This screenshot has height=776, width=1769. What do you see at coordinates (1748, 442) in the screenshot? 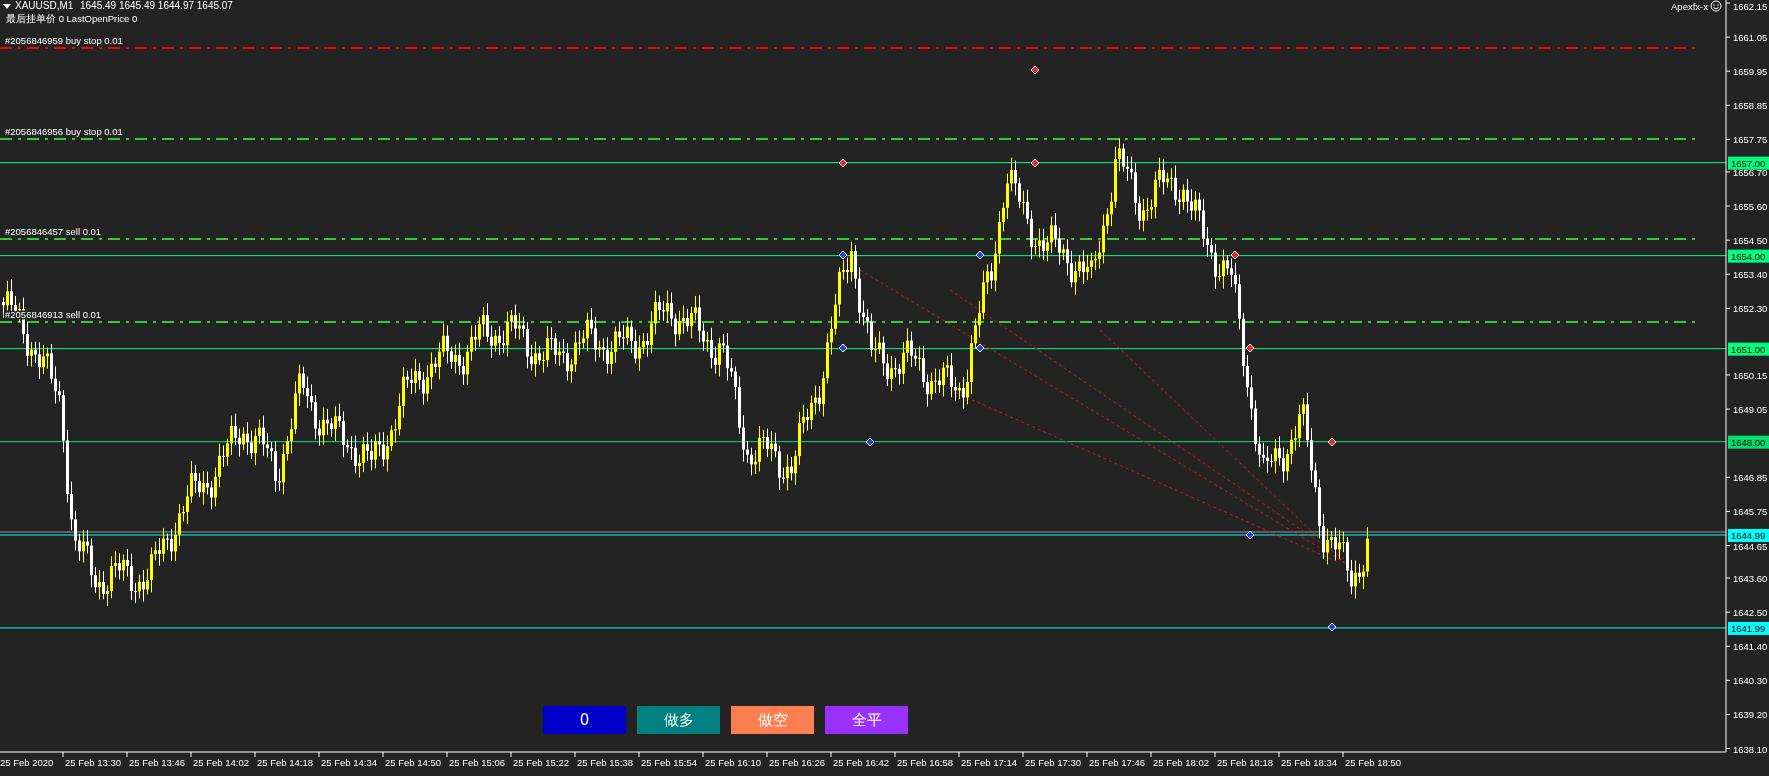
I see `price-tag-label: 1648.00` at bounding box center [1748, 442].